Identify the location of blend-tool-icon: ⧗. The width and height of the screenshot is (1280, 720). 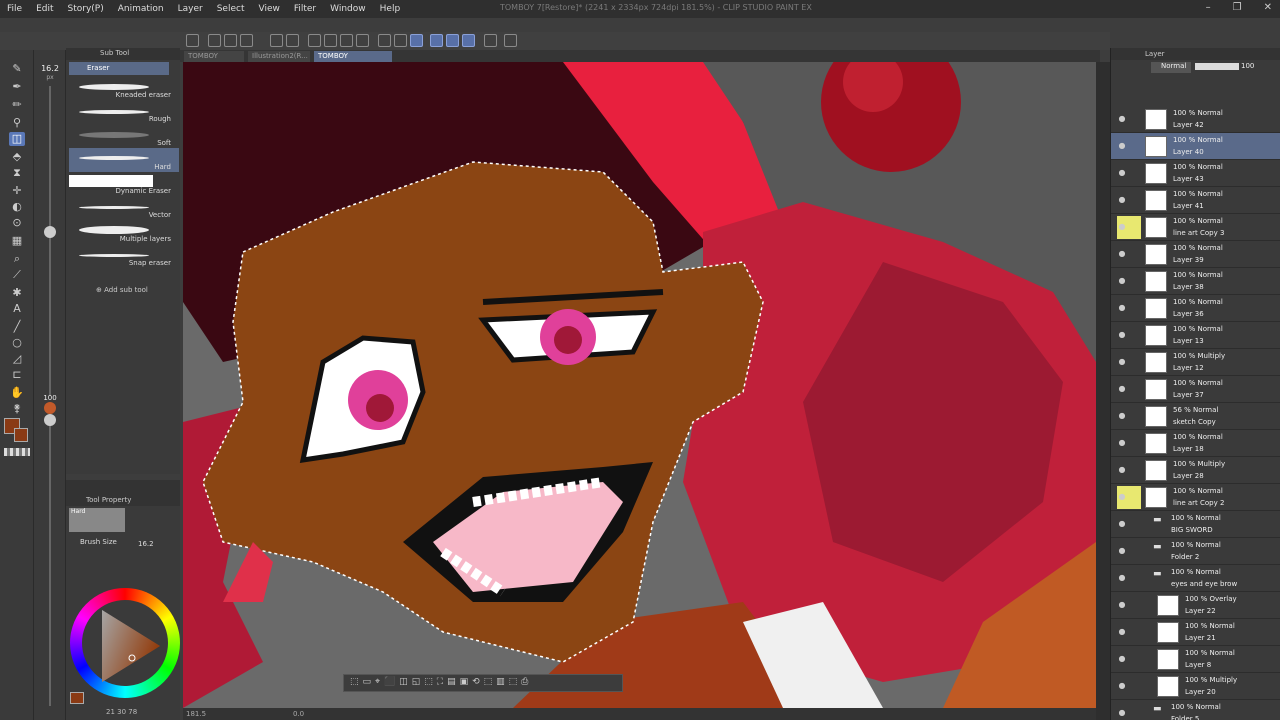
(17, 173).